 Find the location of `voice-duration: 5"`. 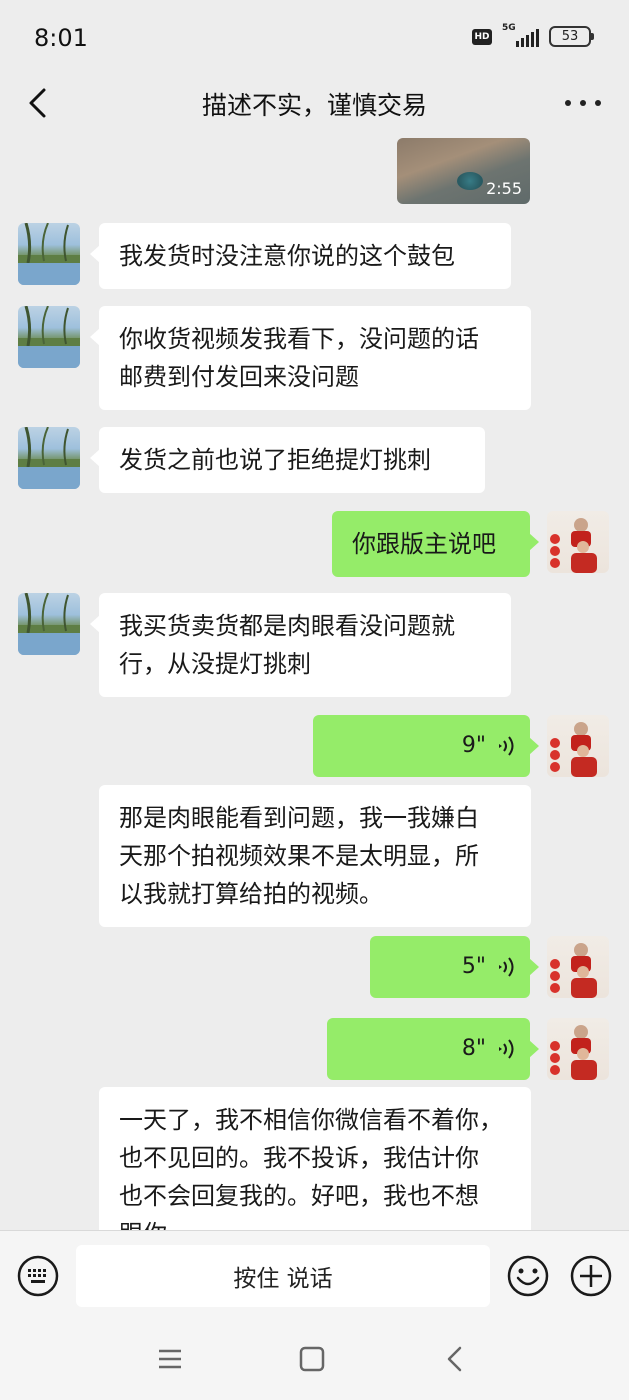

voice-duration: 5" is located at coordinates (473, 966).